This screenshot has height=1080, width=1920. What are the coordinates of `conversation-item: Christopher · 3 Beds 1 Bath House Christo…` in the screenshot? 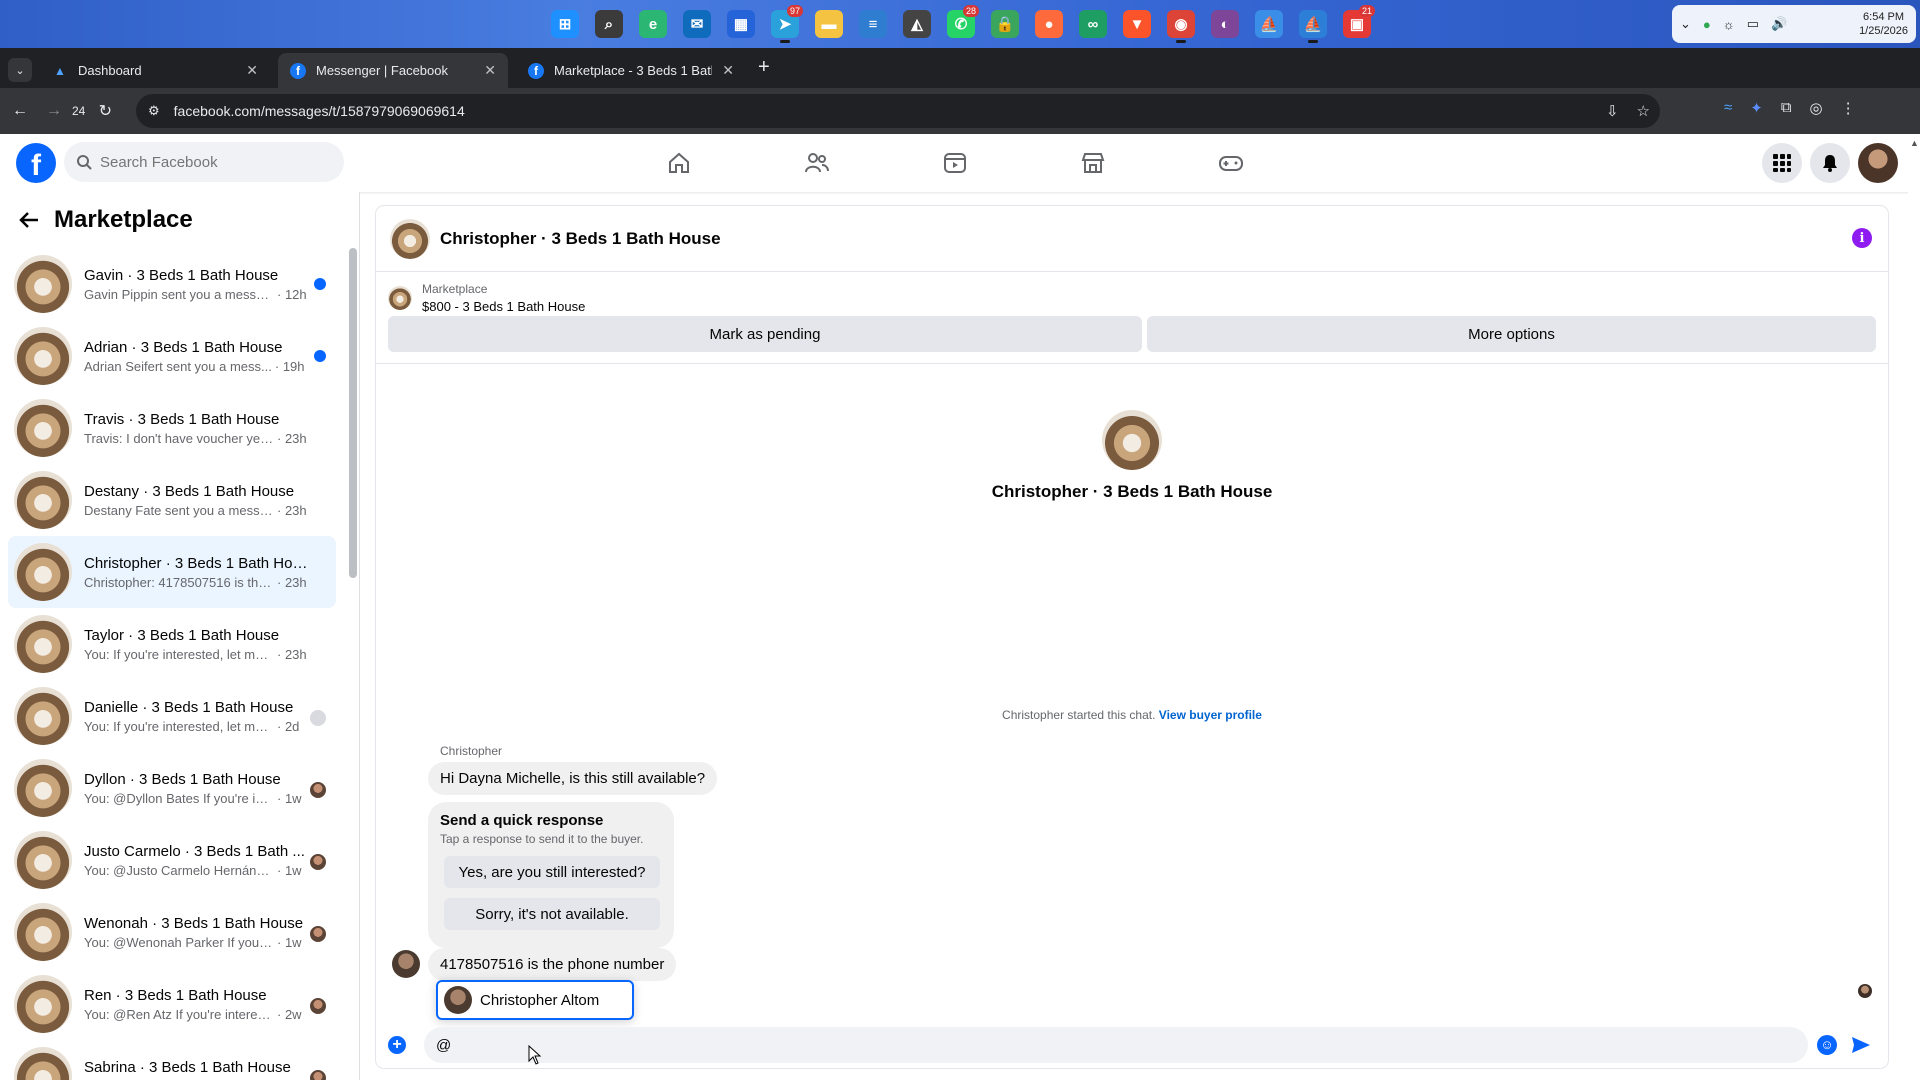 It's located at (172, 572).